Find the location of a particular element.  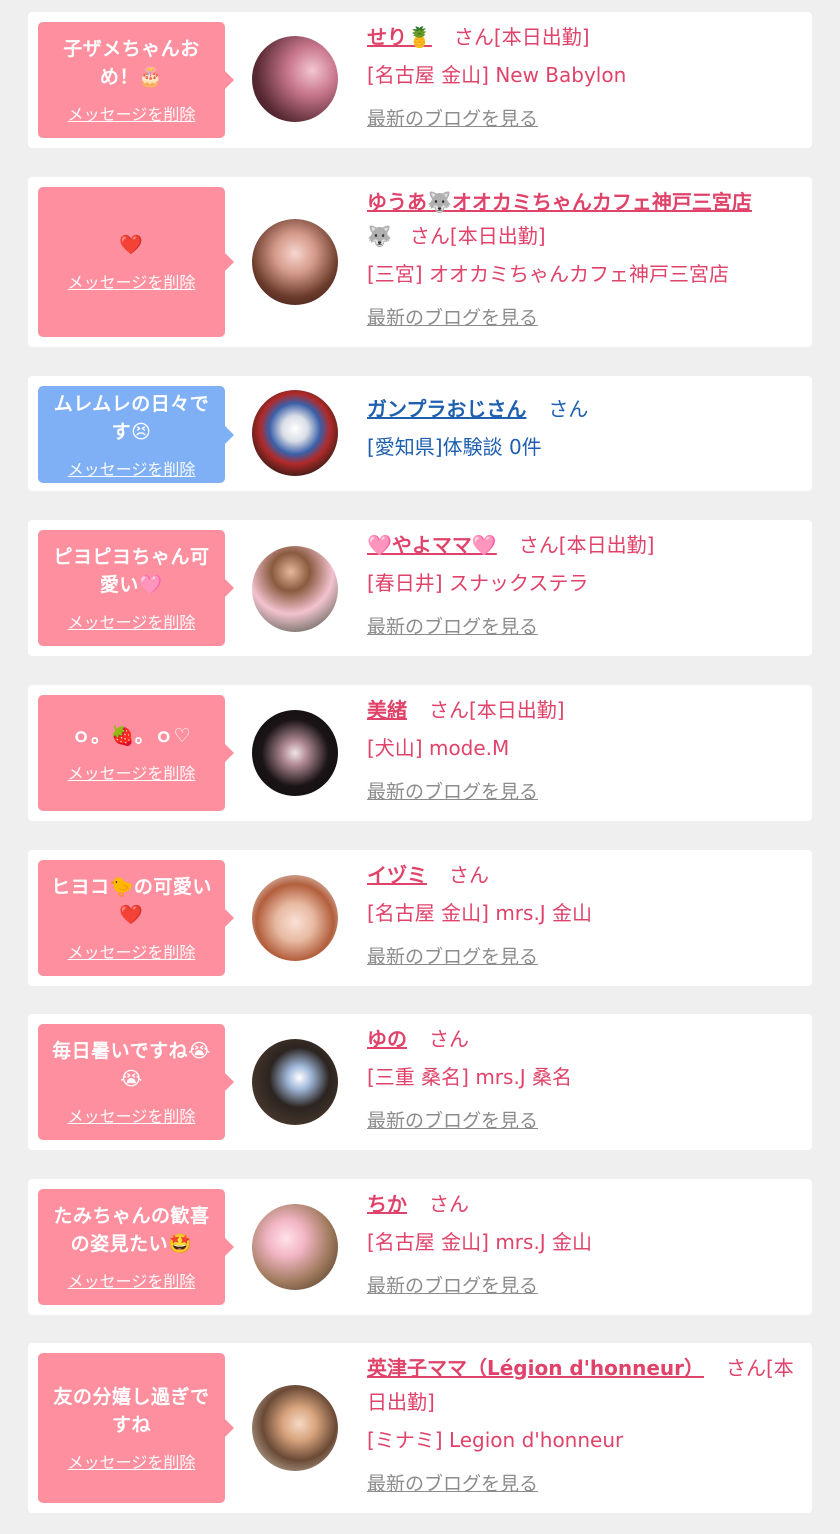

profile-info: イヅミ さん [名古屋 金山] mrs.J 金山 最新のブログを見る is located at coordinates (584, 914).